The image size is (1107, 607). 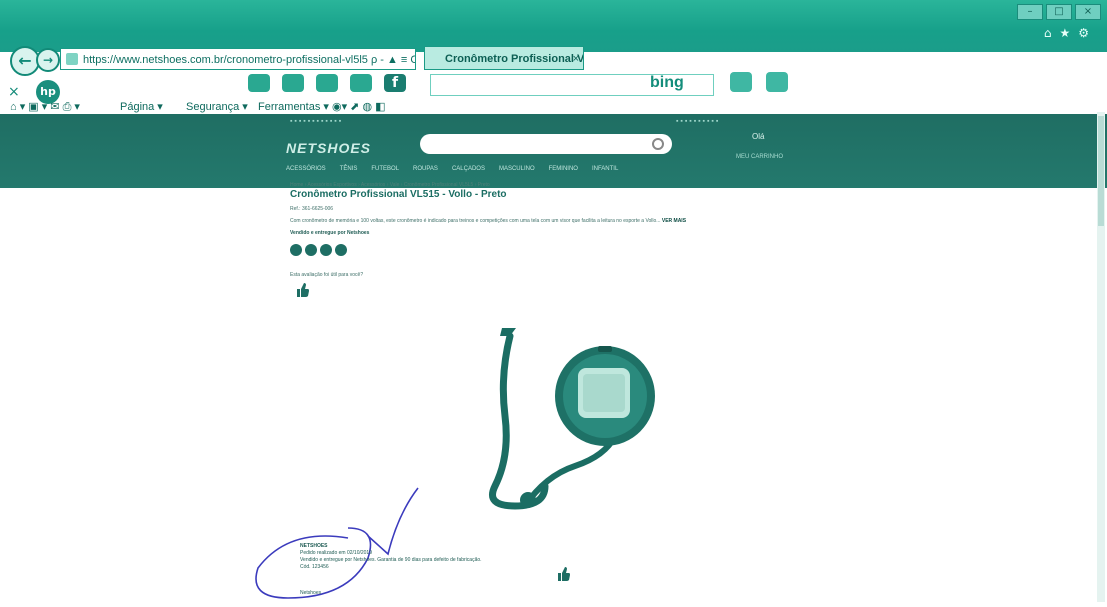 I want to click on account-link: Olá, so click(x=758, y=136).